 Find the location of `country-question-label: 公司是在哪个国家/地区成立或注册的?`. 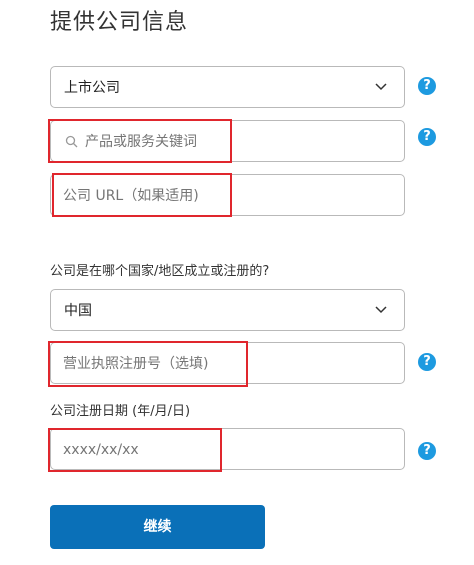

country-question-label: 公司是在哪个国家/地区成立或注册的? is located at coordinates (160, 271).